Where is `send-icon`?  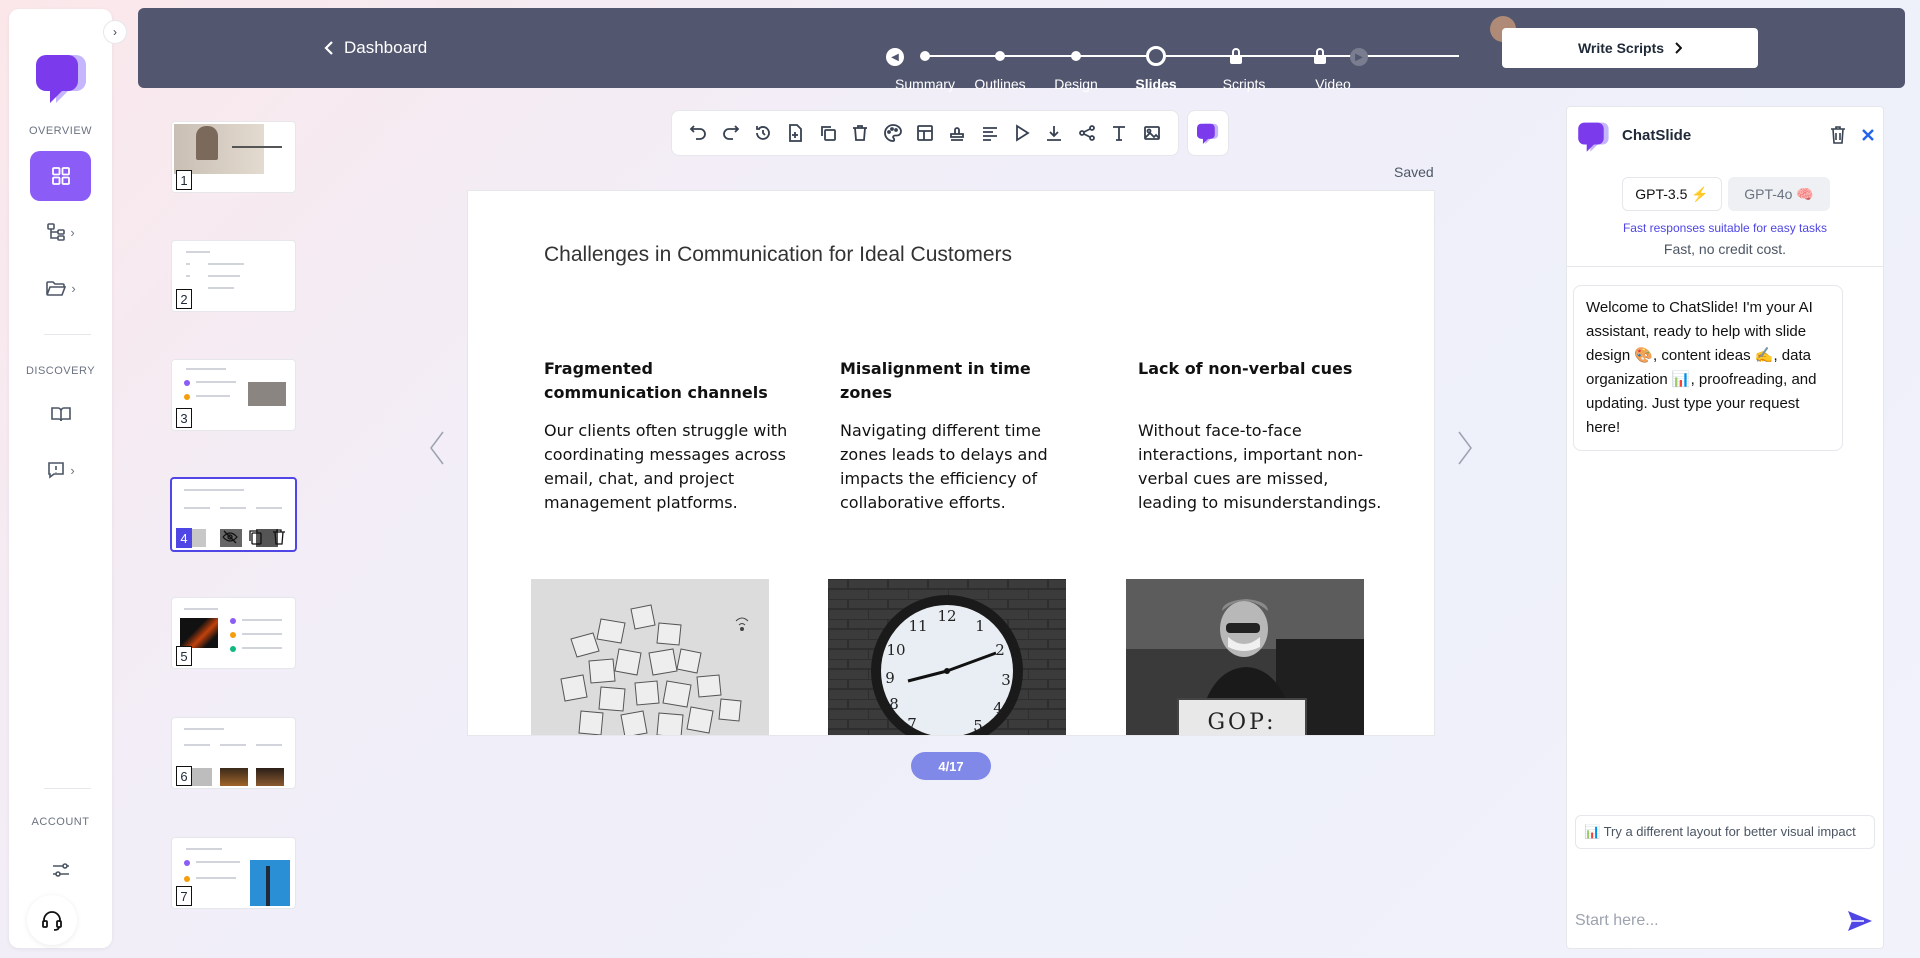
send-icon is located at coordinates (1860, 921).